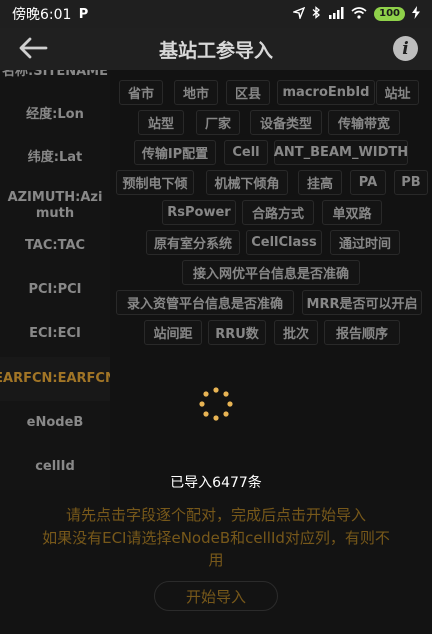  What do you see at coordinates (205, 302) in the screenshot?
I see `chip-resource-platform-accuracy: 录入资管平台信息是否准确` at bounding box center [205, 302].